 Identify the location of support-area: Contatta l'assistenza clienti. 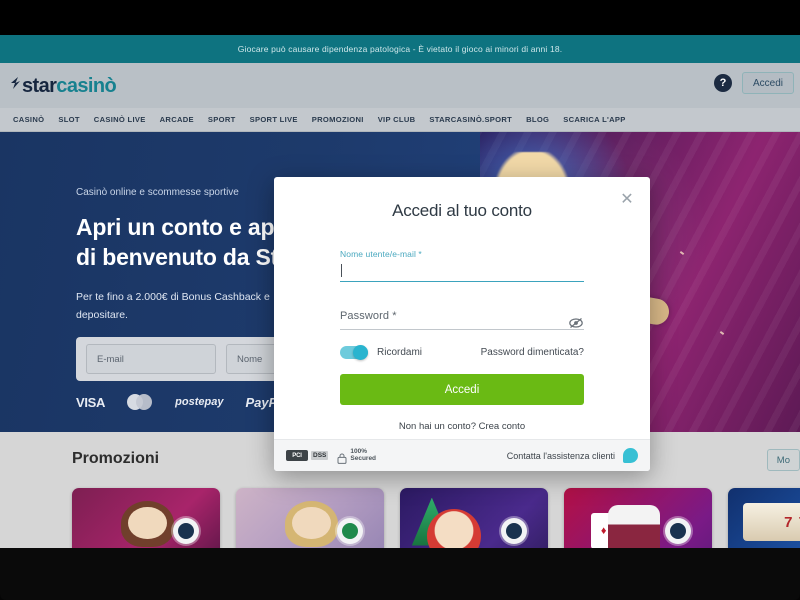
(572, 455).